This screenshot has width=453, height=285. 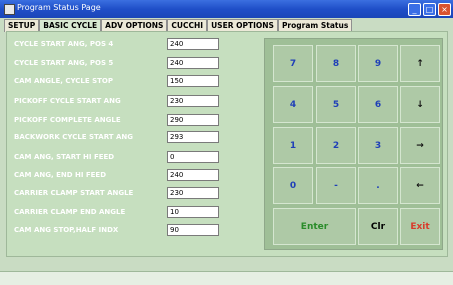 I want to click on field-label: CAM ANG STOP,HALF INDX, so click(x=66, y=230).